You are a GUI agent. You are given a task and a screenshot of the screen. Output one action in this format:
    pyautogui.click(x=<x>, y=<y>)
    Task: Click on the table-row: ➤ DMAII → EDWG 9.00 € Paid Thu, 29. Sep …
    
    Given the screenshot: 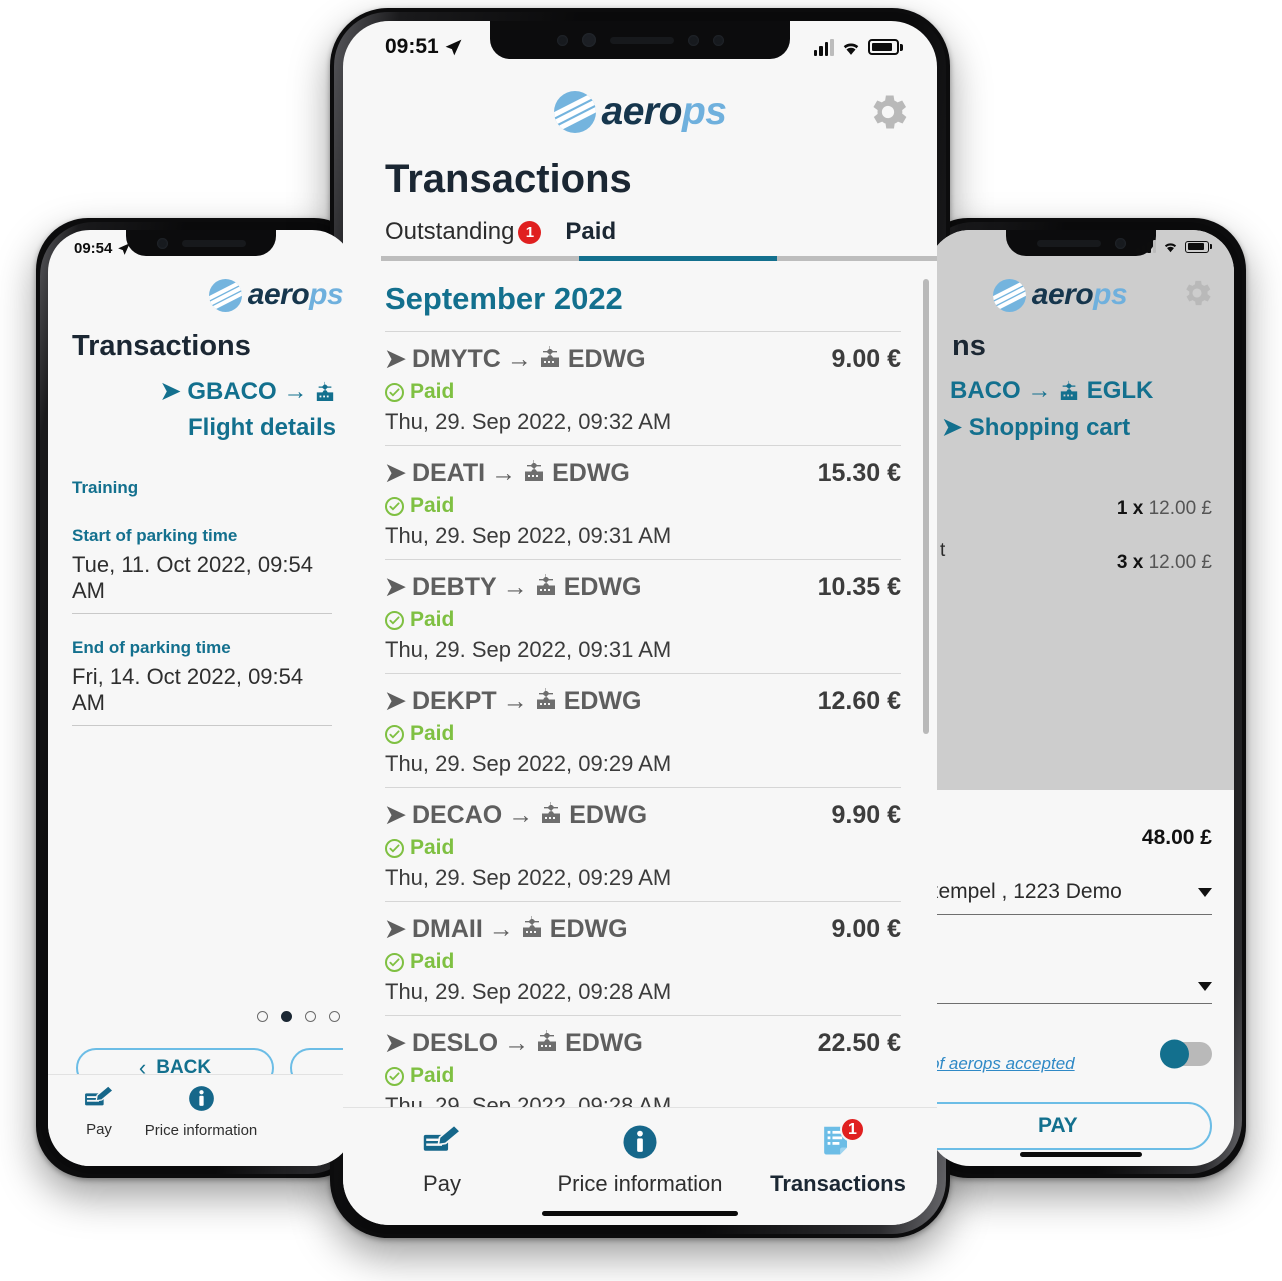 What is the action you would take?
    pyautogui.click(x=643, y=958)
    